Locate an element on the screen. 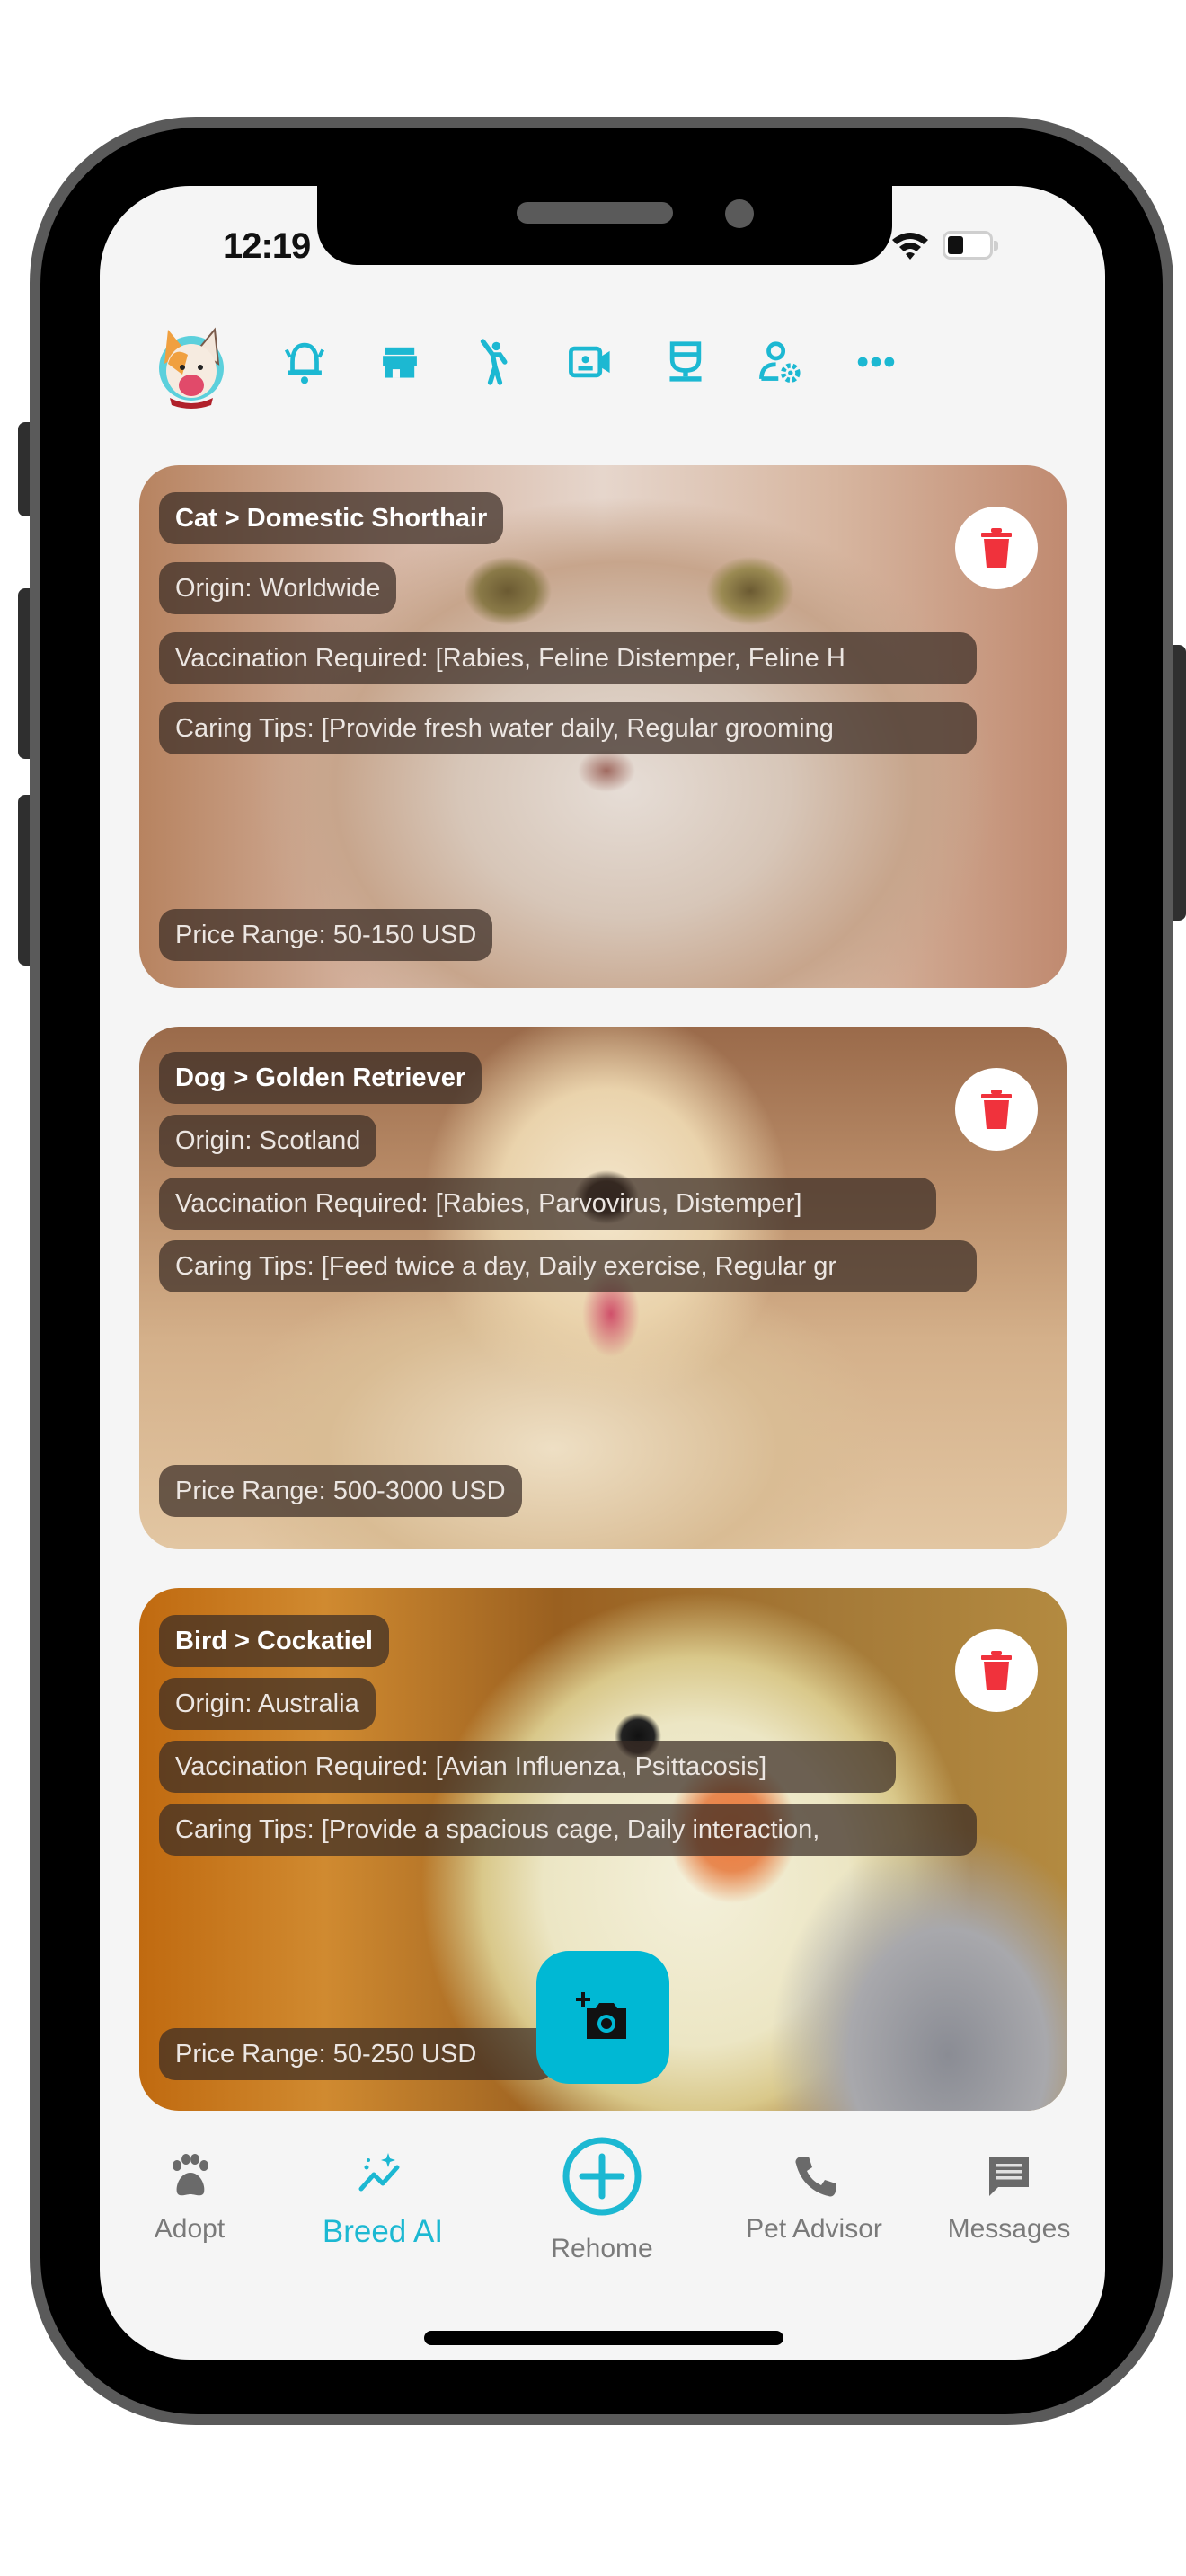 This screenshot has height=2576, width=1186. breed-title: Cat > Domestic Shorthair is located at coordinates (331, 518).